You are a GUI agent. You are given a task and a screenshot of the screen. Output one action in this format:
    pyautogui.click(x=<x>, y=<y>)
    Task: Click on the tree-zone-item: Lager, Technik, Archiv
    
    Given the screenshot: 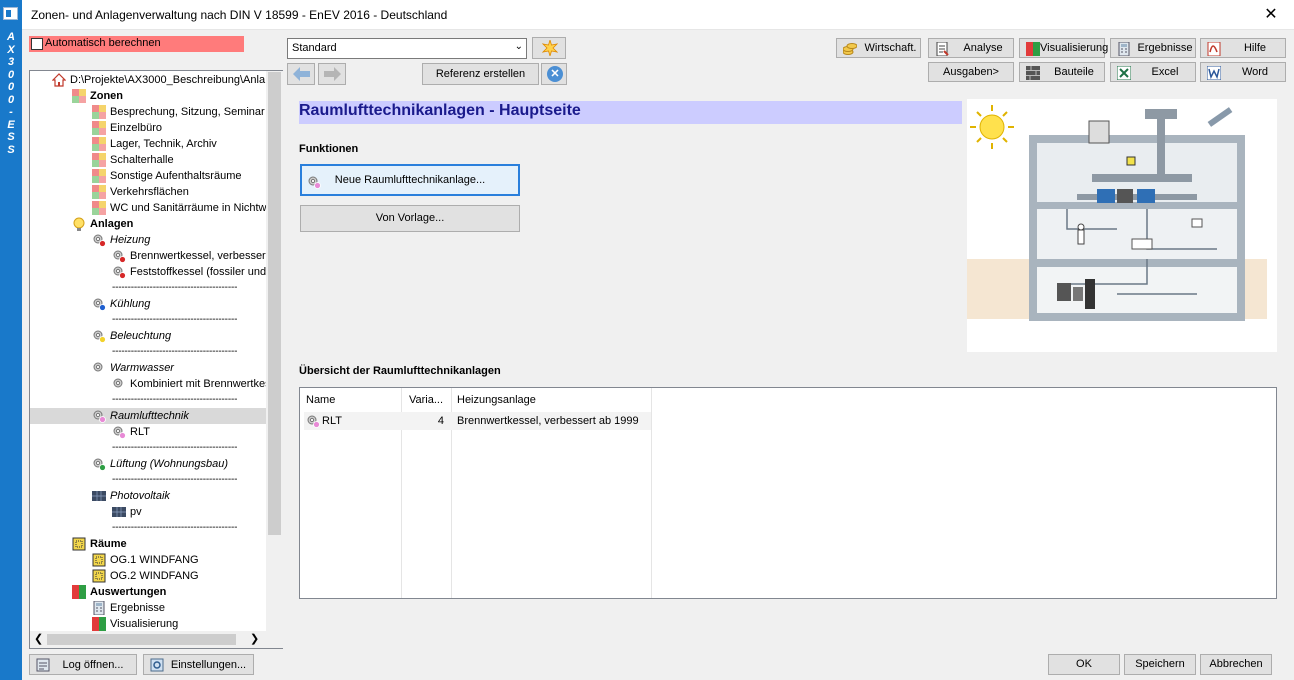 What is the action you would take?
    pyautogui.click(x=179, y=144)
    